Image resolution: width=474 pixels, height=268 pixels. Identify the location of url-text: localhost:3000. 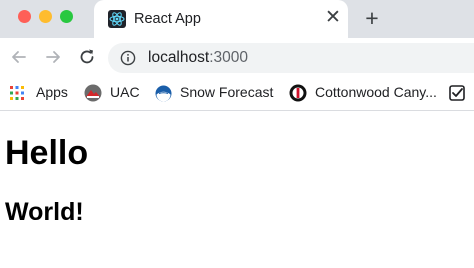
(198, 58).